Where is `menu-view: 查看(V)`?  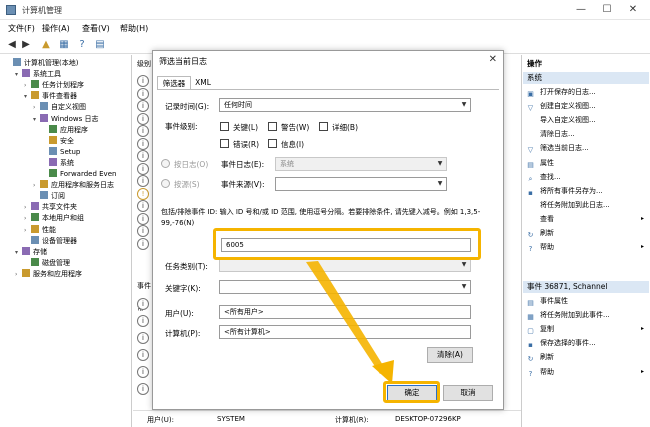
menu-view: 查看(V) is located at coordinates (96, 28).